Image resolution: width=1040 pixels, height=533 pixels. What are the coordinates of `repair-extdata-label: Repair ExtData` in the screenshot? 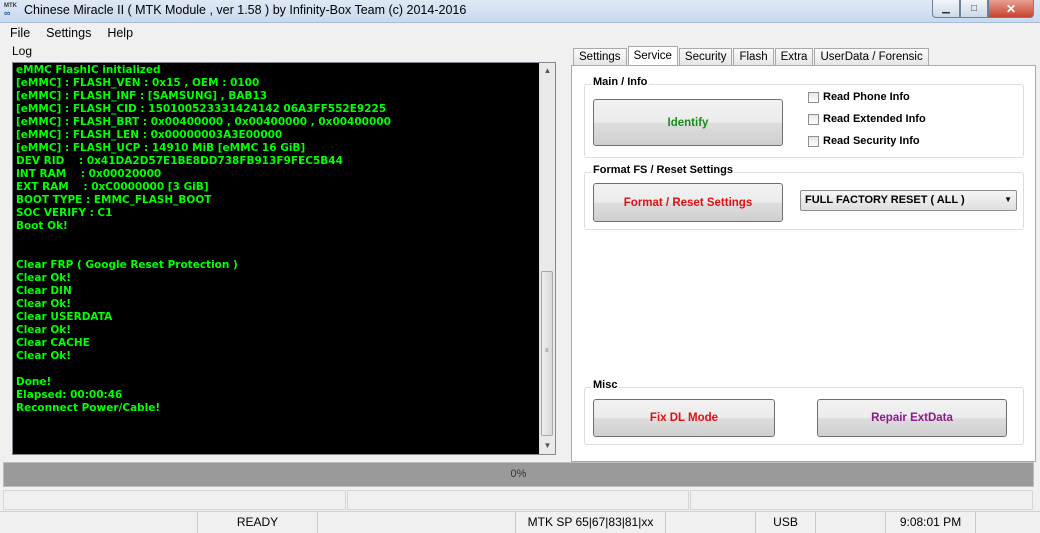 It's located at (912, 418).